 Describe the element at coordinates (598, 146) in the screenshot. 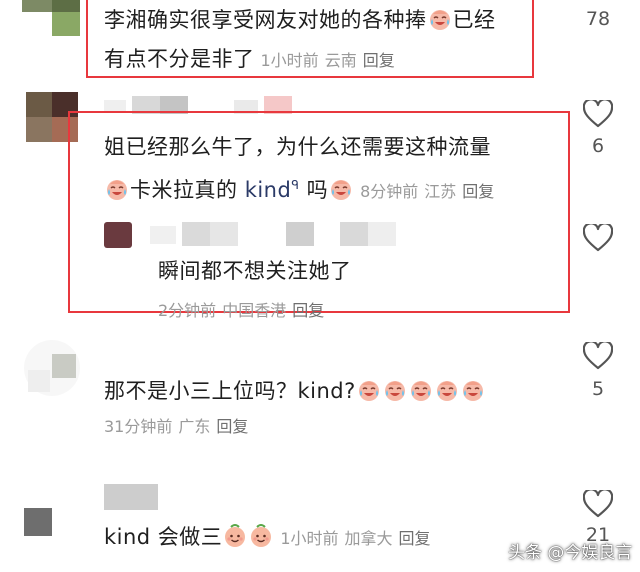

I see `like-count: 6` at that location.